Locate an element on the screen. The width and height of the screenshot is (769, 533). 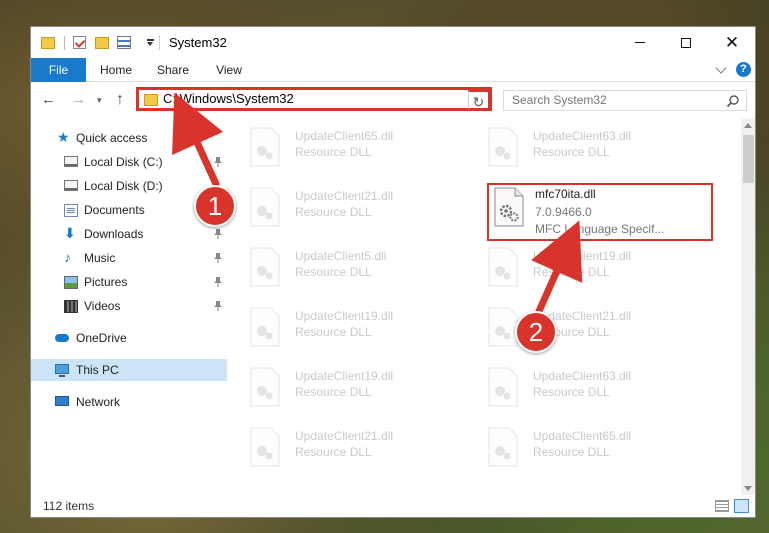
scroll-down-arrow-icon is located at coordinates (748, 488).